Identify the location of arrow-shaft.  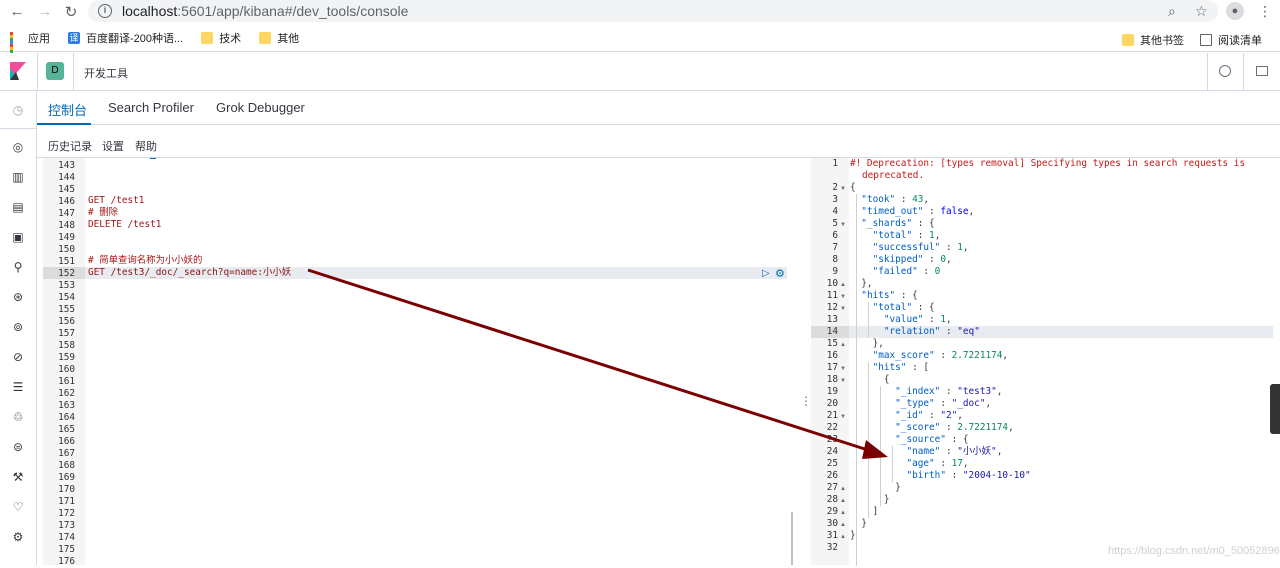
(591, 361).